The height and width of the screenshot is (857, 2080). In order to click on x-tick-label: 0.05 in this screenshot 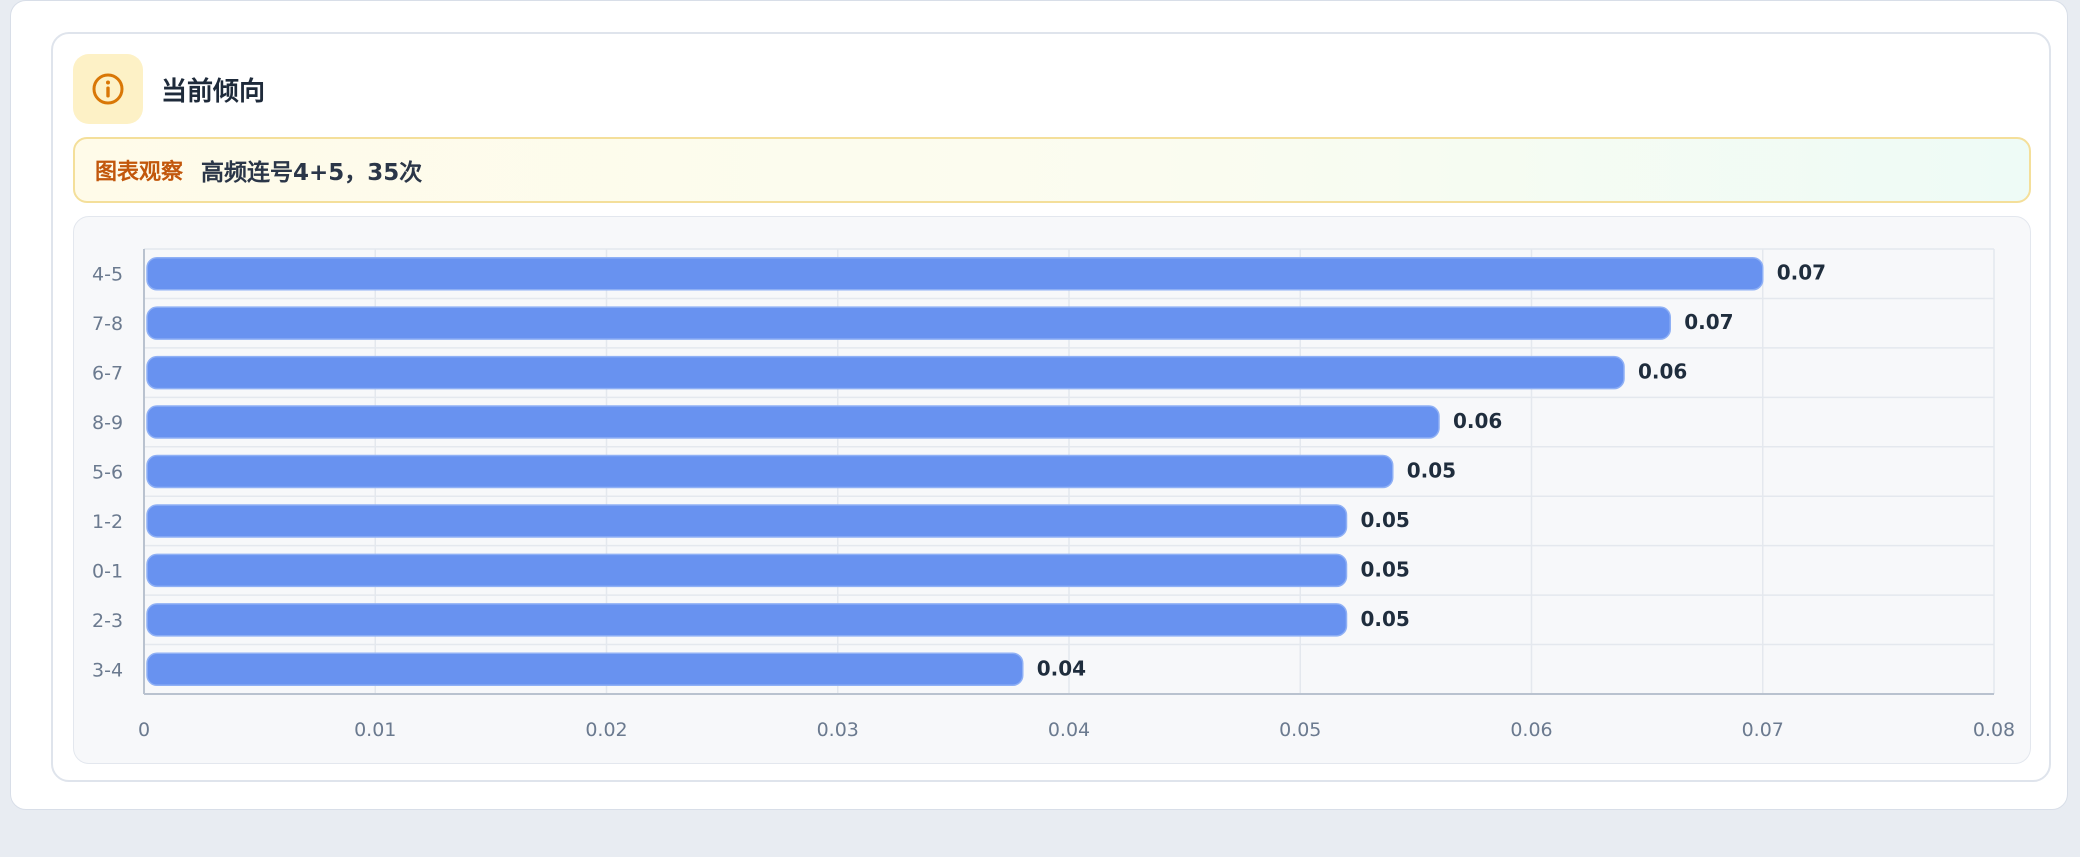, I will do `click(1300, 730)`.